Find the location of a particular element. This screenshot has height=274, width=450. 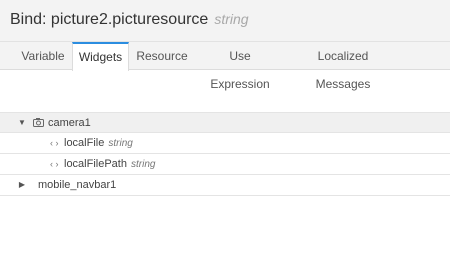

tab-widgets: Widgets is located at coordinates (100, 56).